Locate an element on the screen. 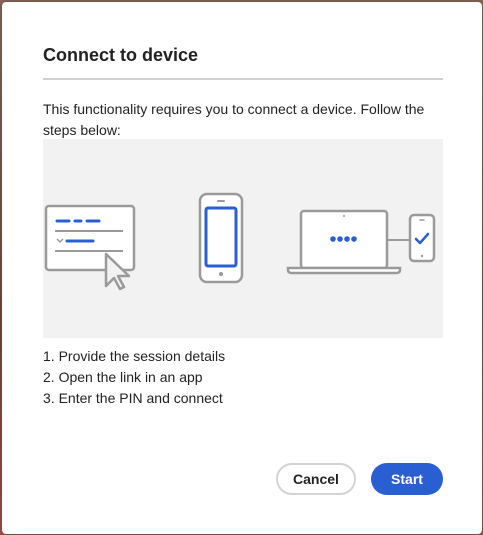 This screenshot has width=483, height=535. start-button: Start is located at coordinates (407, 479).